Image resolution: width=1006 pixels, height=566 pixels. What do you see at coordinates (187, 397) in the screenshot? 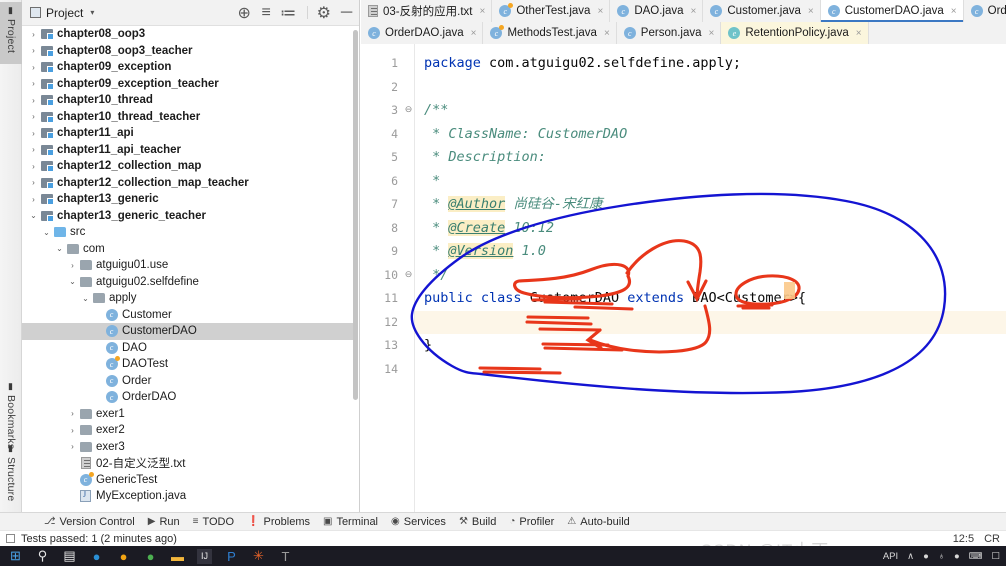
I see `tree-node: ›cOrderDAO` at bounding box center [187, 397].